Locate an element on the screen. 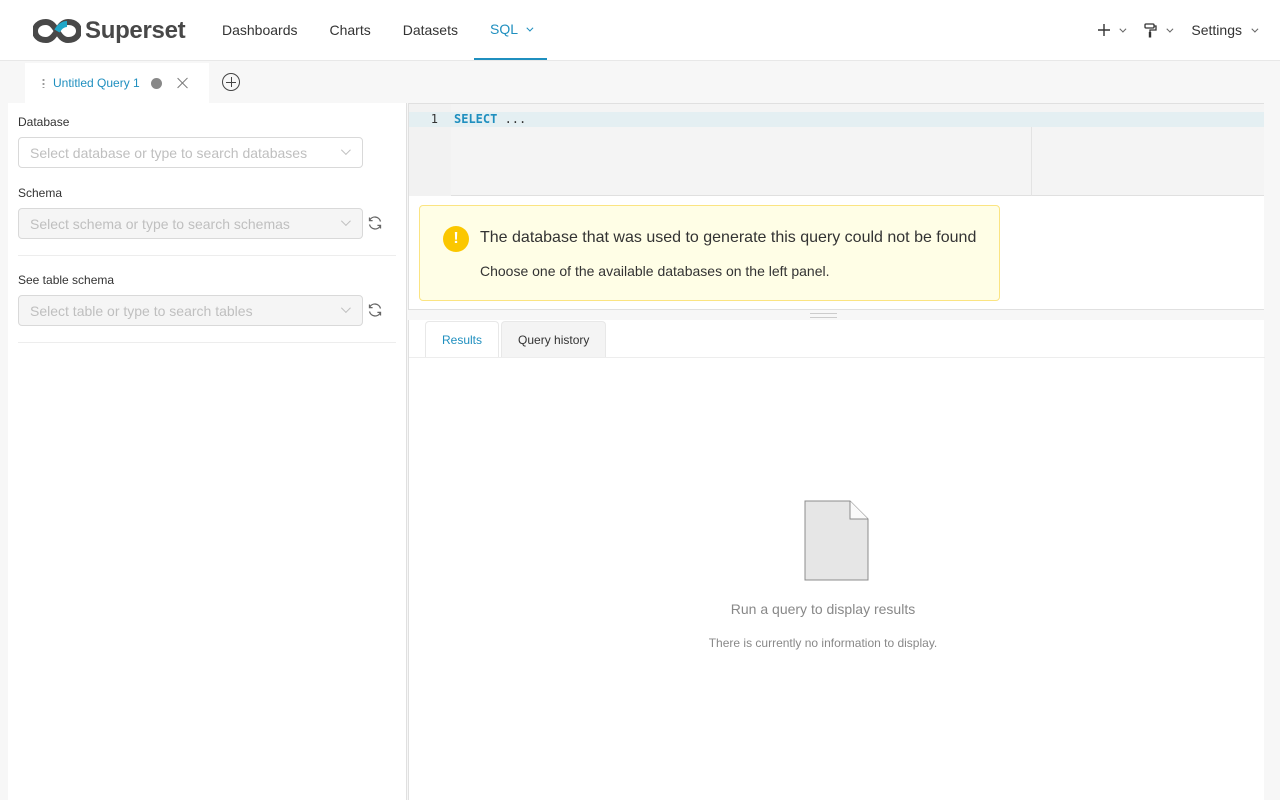  query-tab-label: Untitled Query 1 is located at coordinates (96, 83).